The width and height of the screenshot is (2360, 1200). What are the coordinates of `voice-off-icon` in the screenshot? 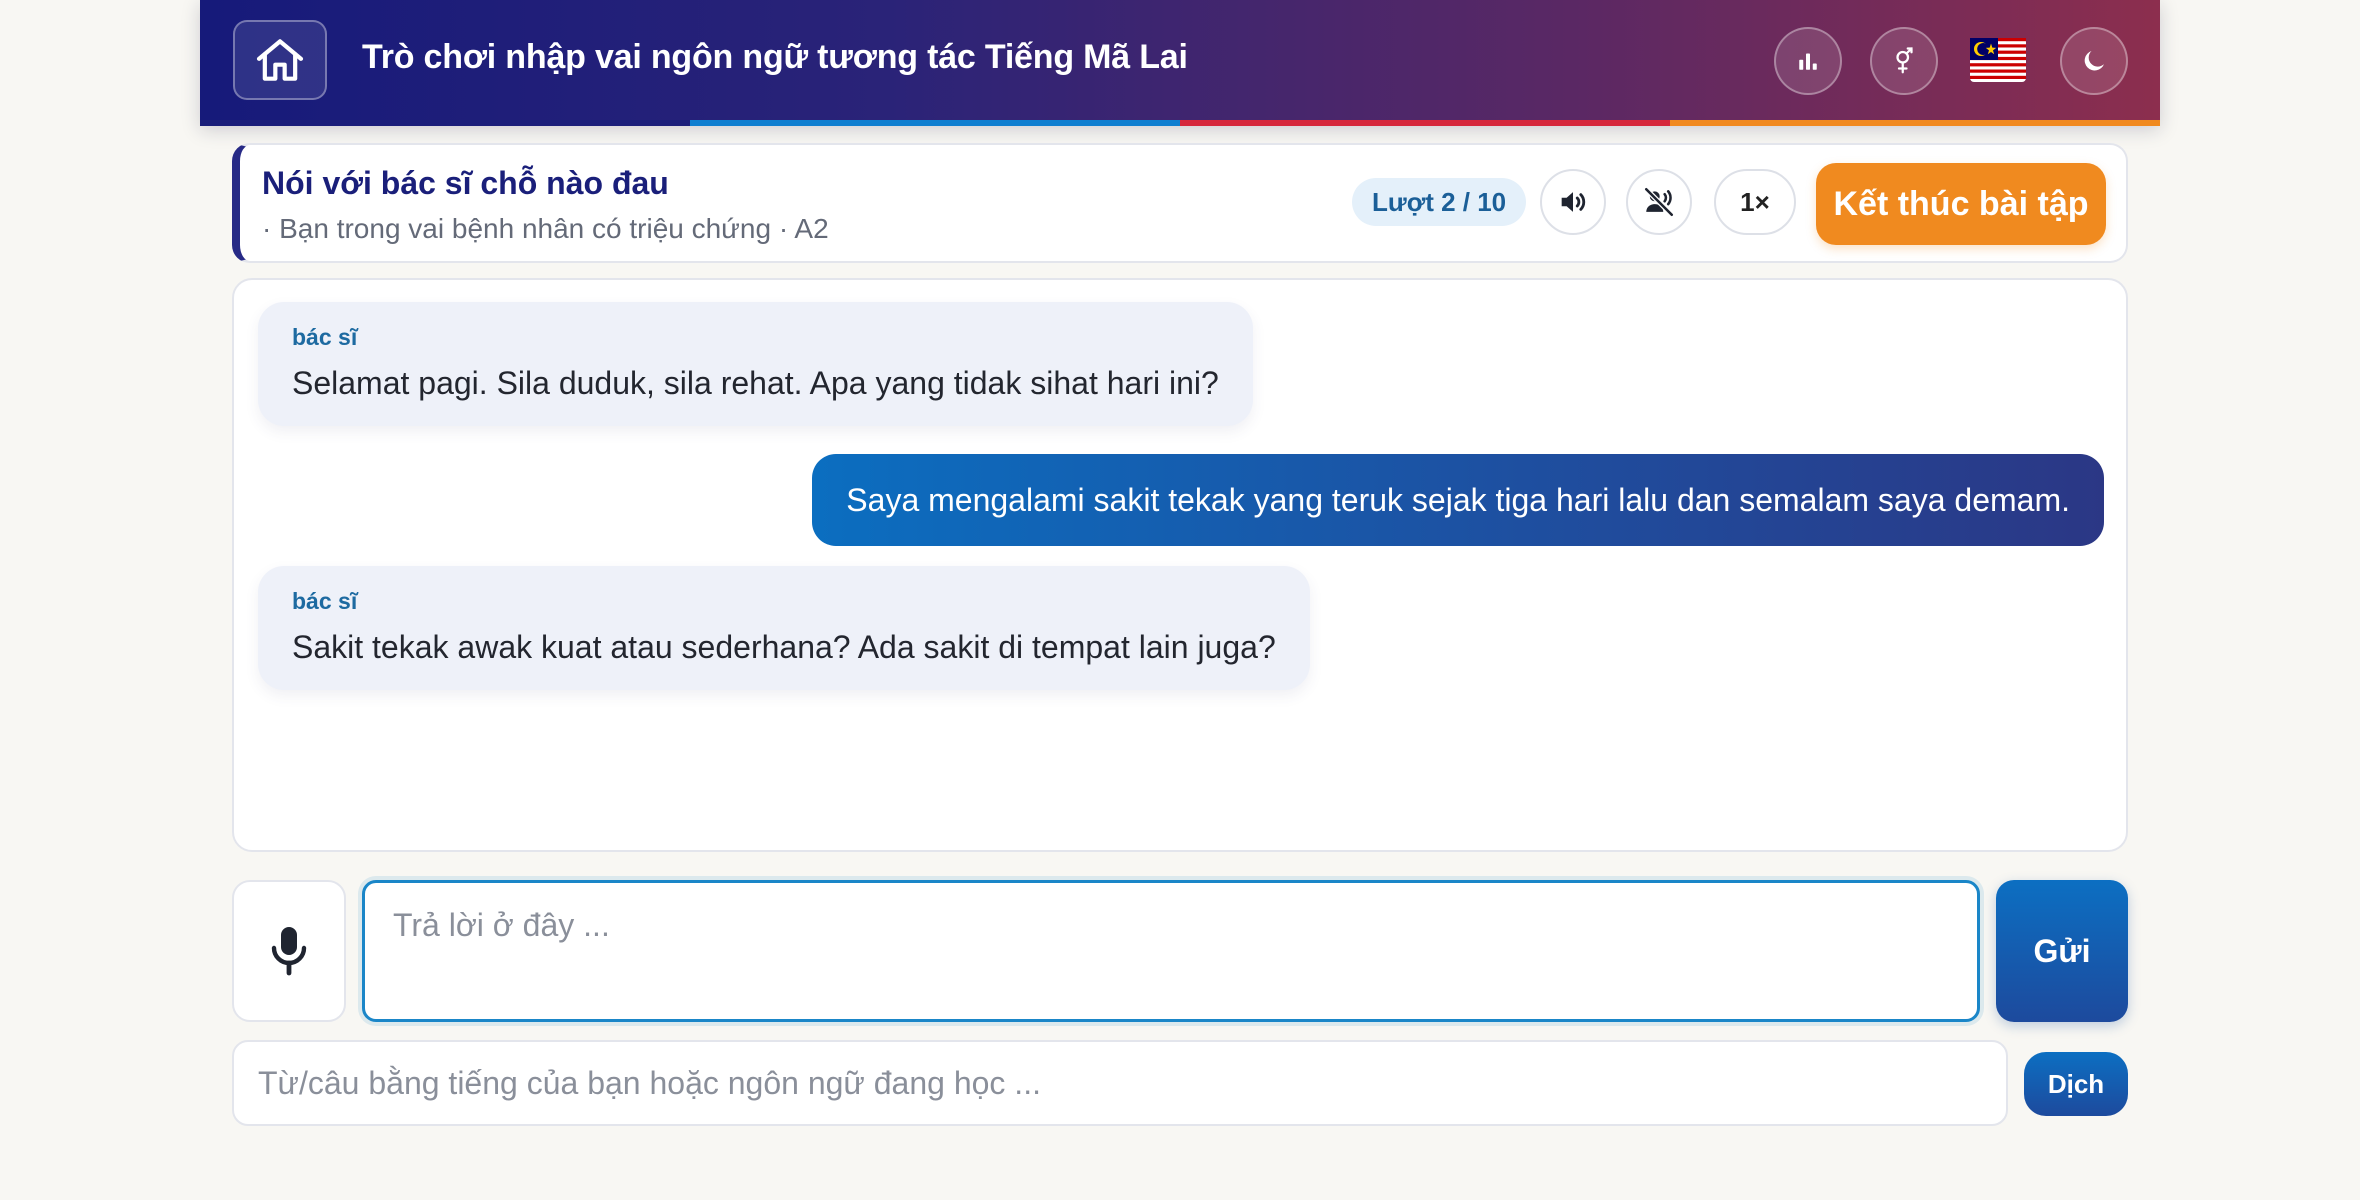 It's located at (1659, 202).